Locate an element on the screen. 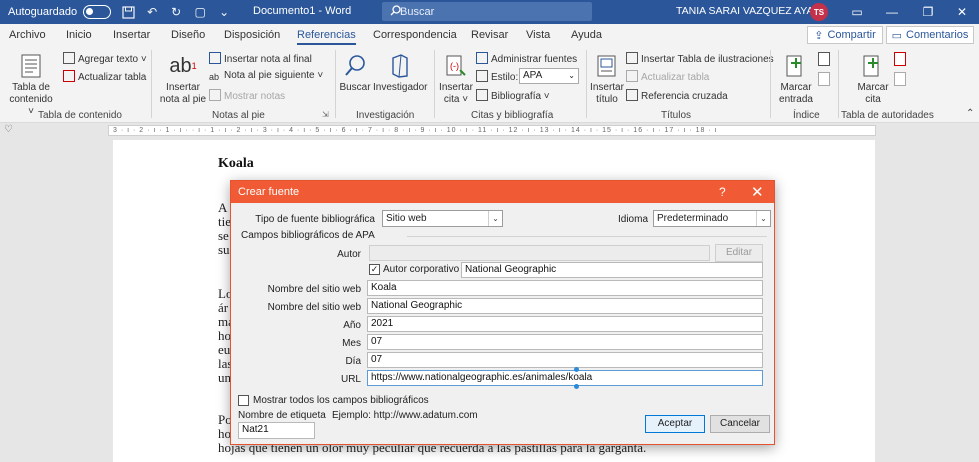 The height and width of the screenshot is (462, 979). mark-citation-icon is located at coordinates (873, 66).